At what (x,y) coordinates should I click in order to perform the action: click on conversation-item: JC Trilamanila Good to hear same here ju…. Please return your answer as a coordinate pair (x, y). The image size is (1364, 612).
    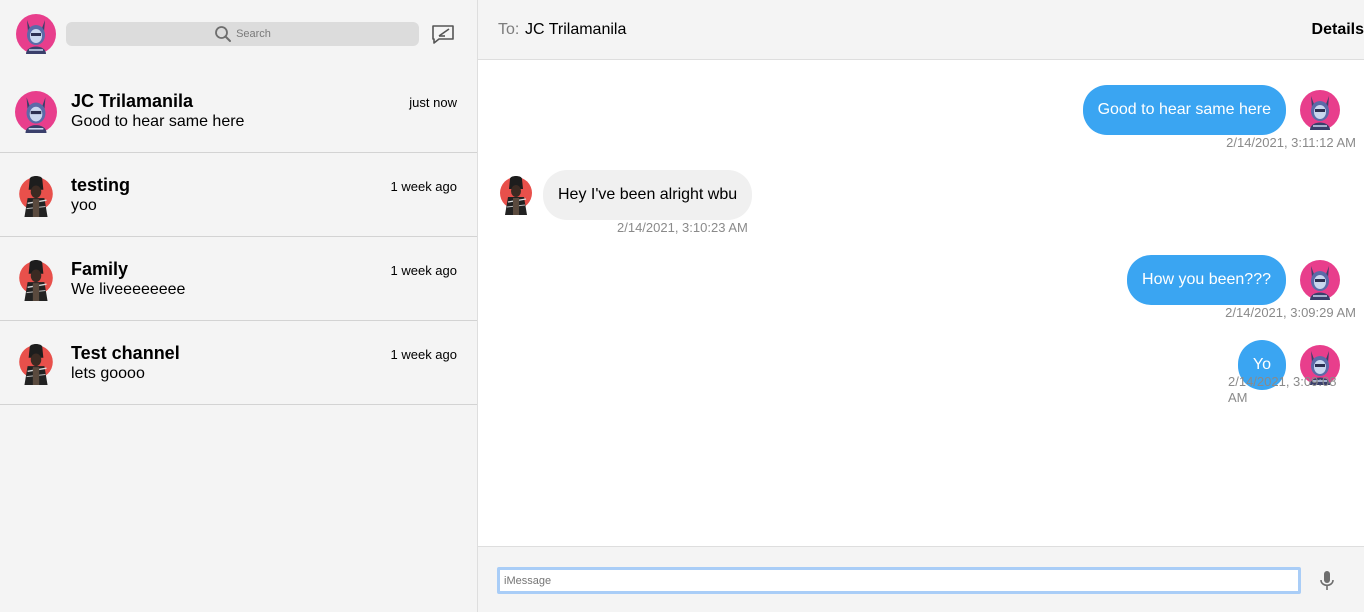
    Looking at the image, I should click on (238, 111).